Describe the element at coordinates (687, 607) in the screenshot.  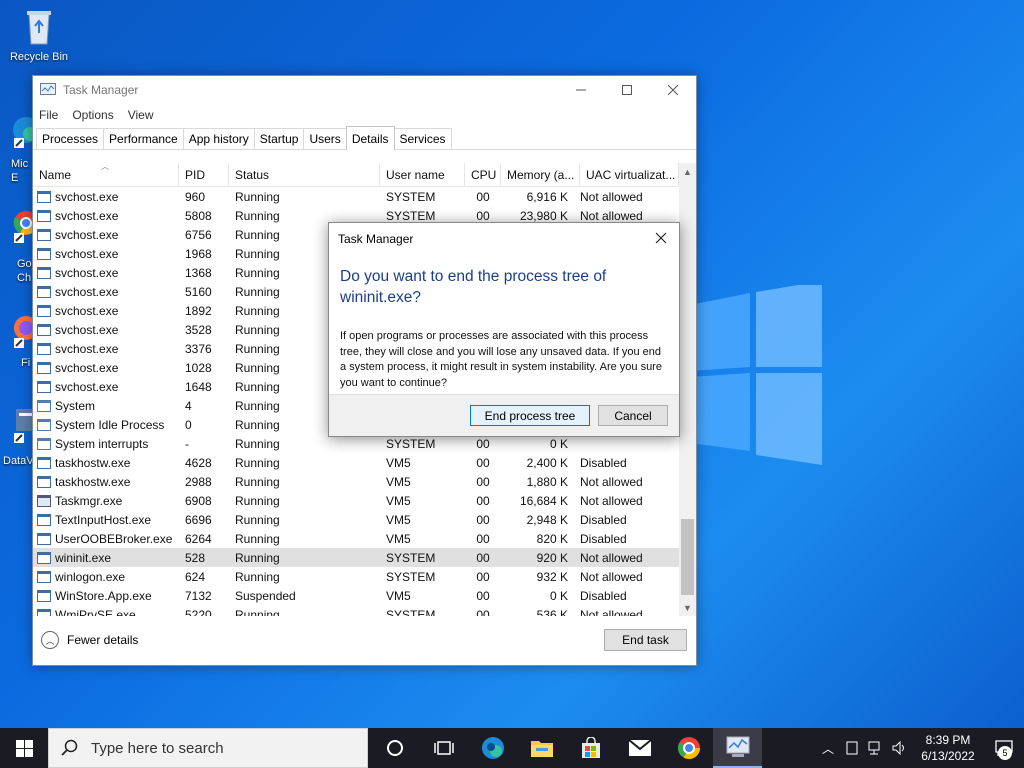
I see `scroll-down-icon: ▼` at that location.